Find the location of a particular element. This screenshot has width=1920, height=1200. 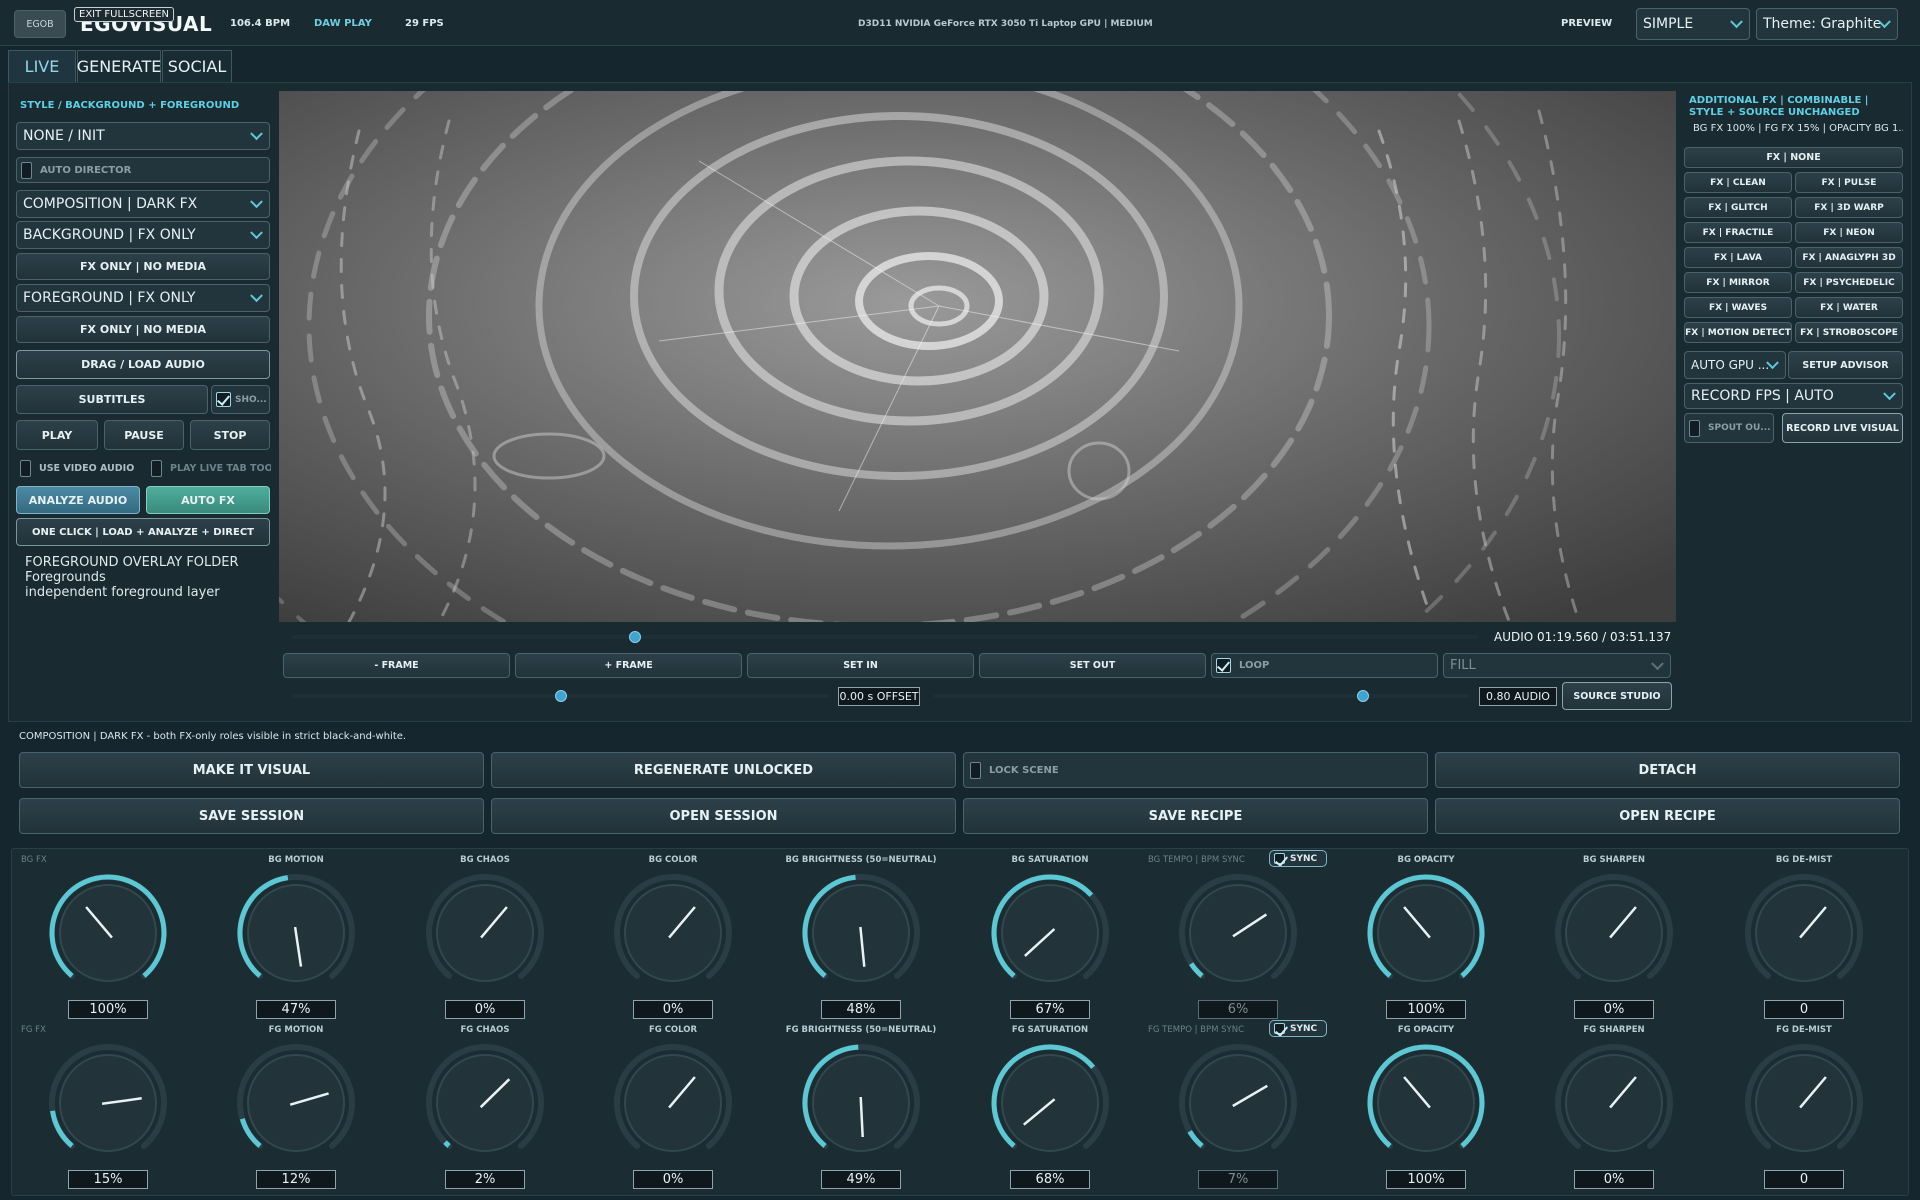

bg-knob-value: 0 is located at coordinates (1804, 1009).